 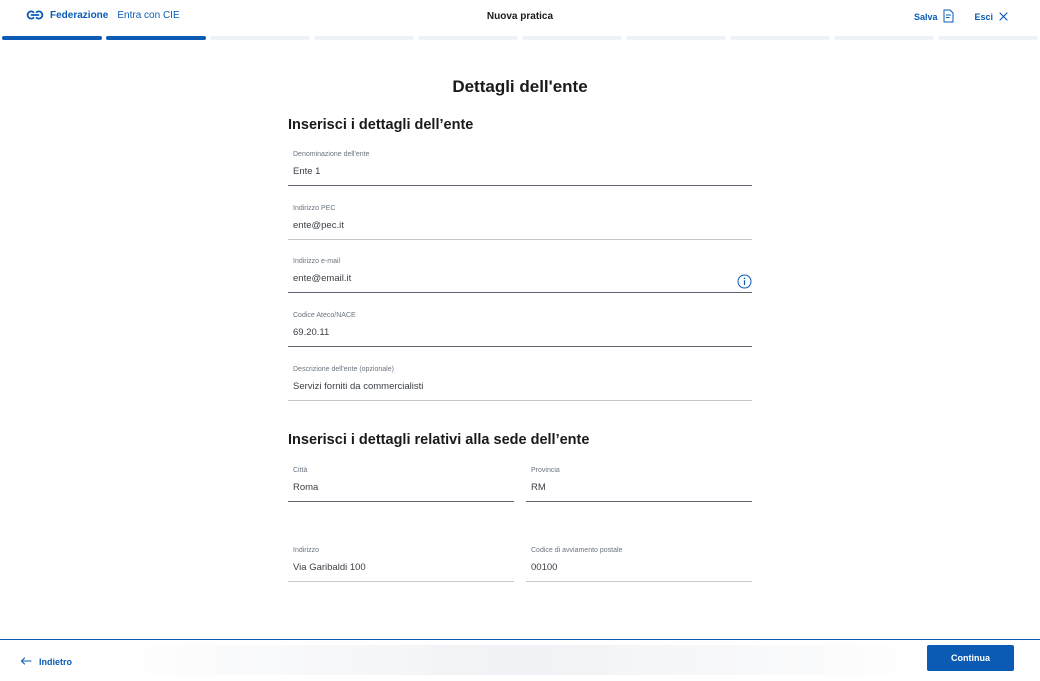 What do you see at coordinates (970, 658) in the screenshot?
I see `continue-button: Continua` at bounding box center [970, 658].